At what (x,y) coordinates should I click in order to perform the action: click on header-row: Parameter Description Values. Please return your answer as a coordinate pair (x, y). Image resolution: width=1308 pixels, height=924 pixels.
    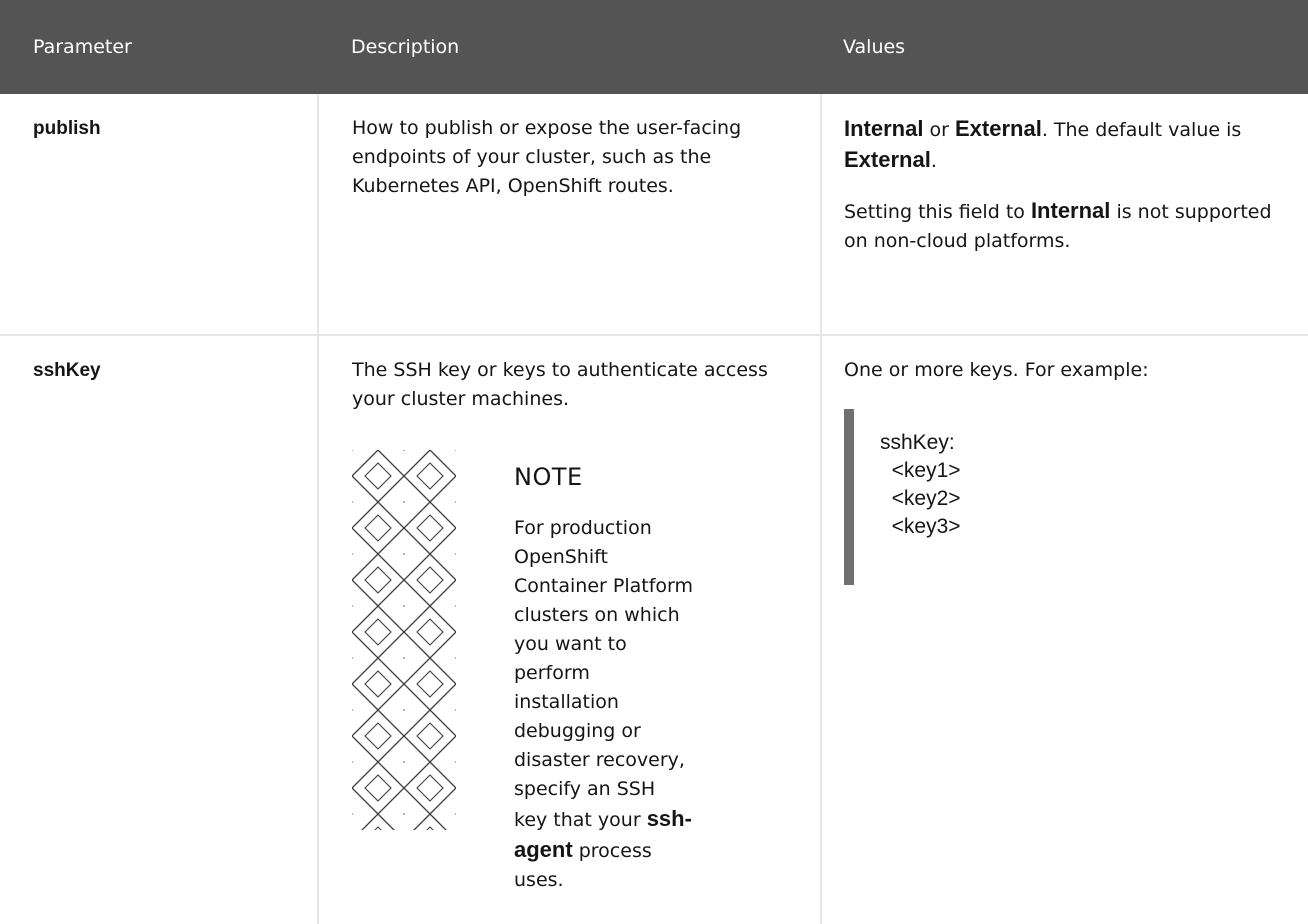
    Looking at the image, I should click on (654, 47).